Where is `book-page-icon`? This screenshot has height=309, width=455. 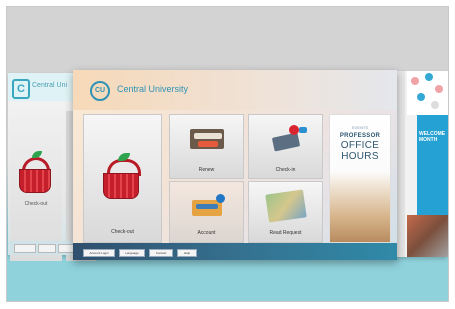 book-page-icon is located at coordinates (208, 136).